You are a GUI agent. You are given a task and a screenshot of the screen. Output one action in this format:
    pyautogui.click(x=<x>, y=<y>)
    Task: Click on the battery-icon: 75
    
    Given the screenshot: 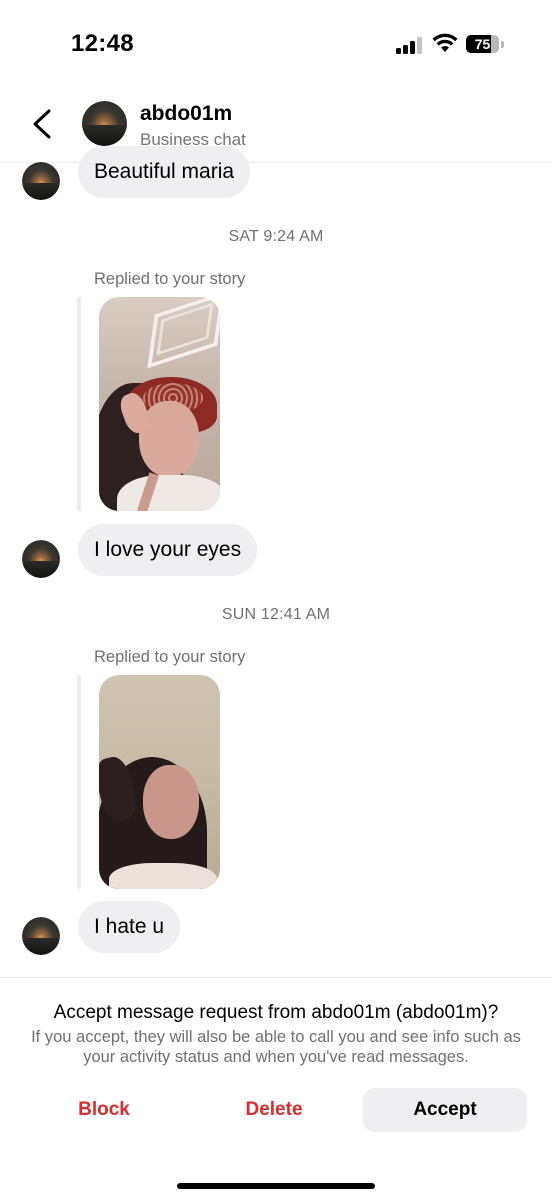 What is the action you would take?
    pyautogui.click(x=485, y=44)
    